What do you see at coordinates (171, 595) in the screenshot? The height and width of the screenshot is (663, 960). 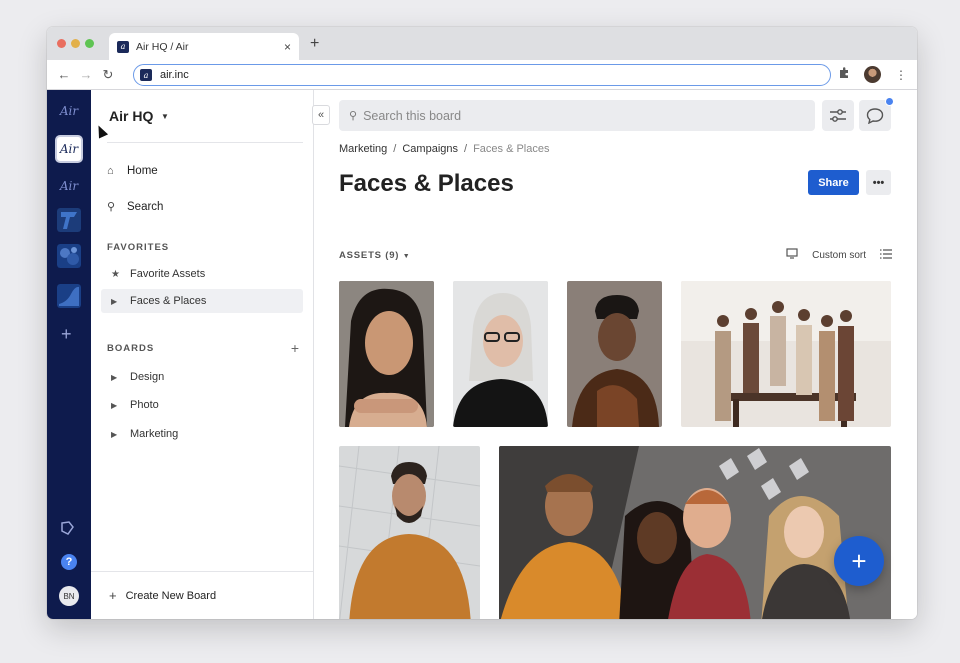 I see `create-board-label: Create New Board` at bounding box center [171, 595].